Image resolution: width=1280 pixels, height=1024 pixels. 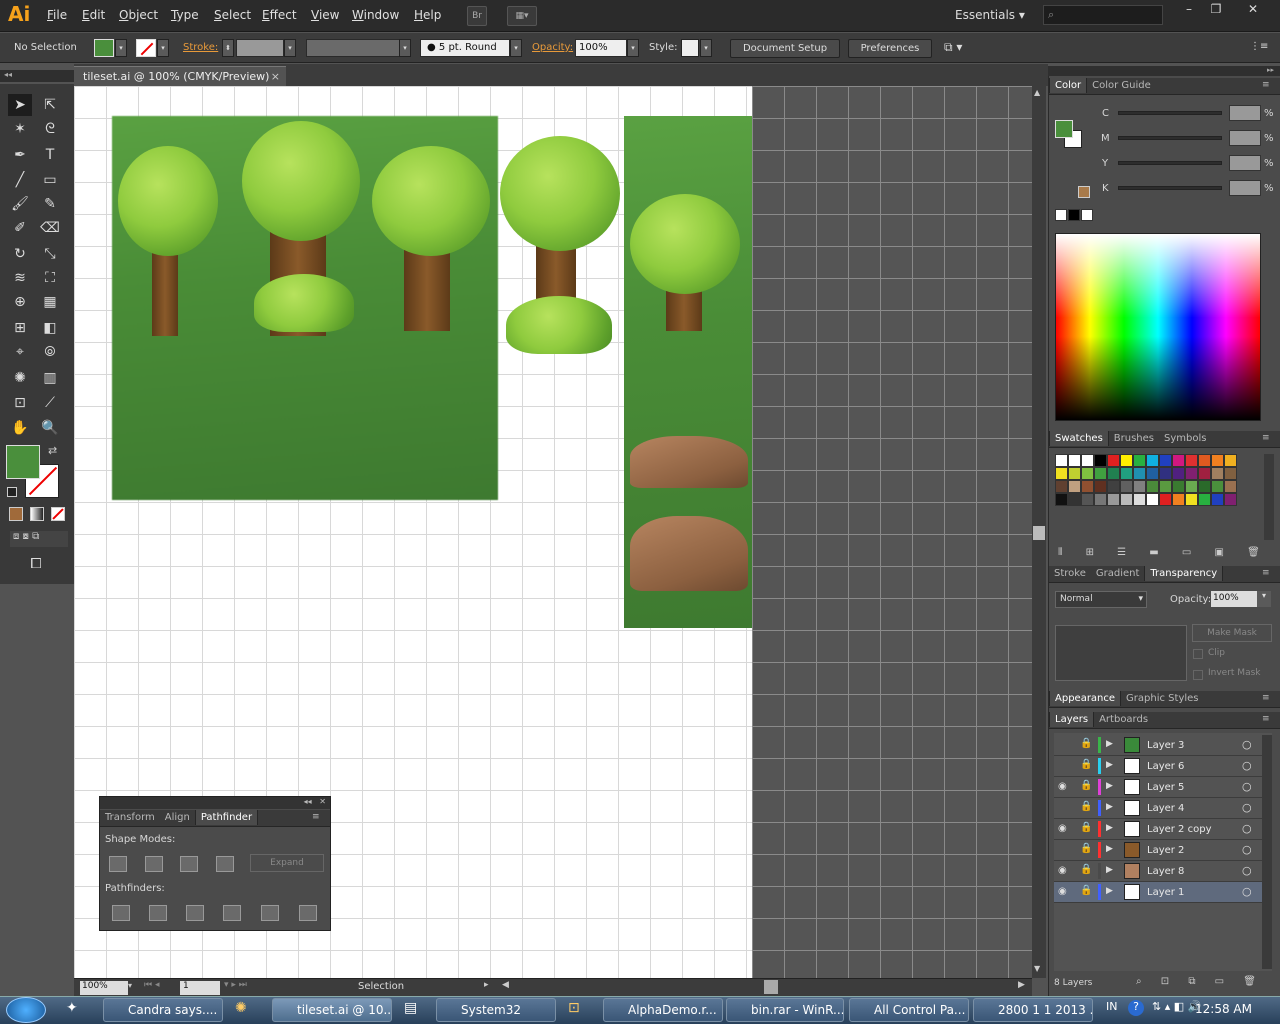 I want to click on menu-object: Object, so click(x=138, y=15).